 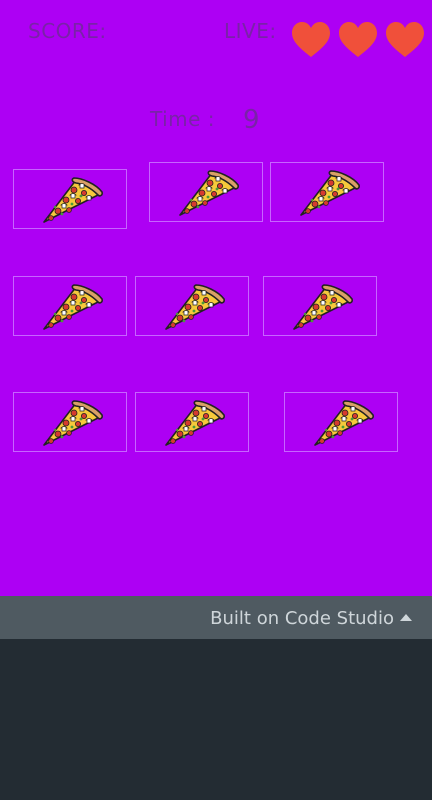 I want to click on time-value: 9, so click(x=252, y=120).